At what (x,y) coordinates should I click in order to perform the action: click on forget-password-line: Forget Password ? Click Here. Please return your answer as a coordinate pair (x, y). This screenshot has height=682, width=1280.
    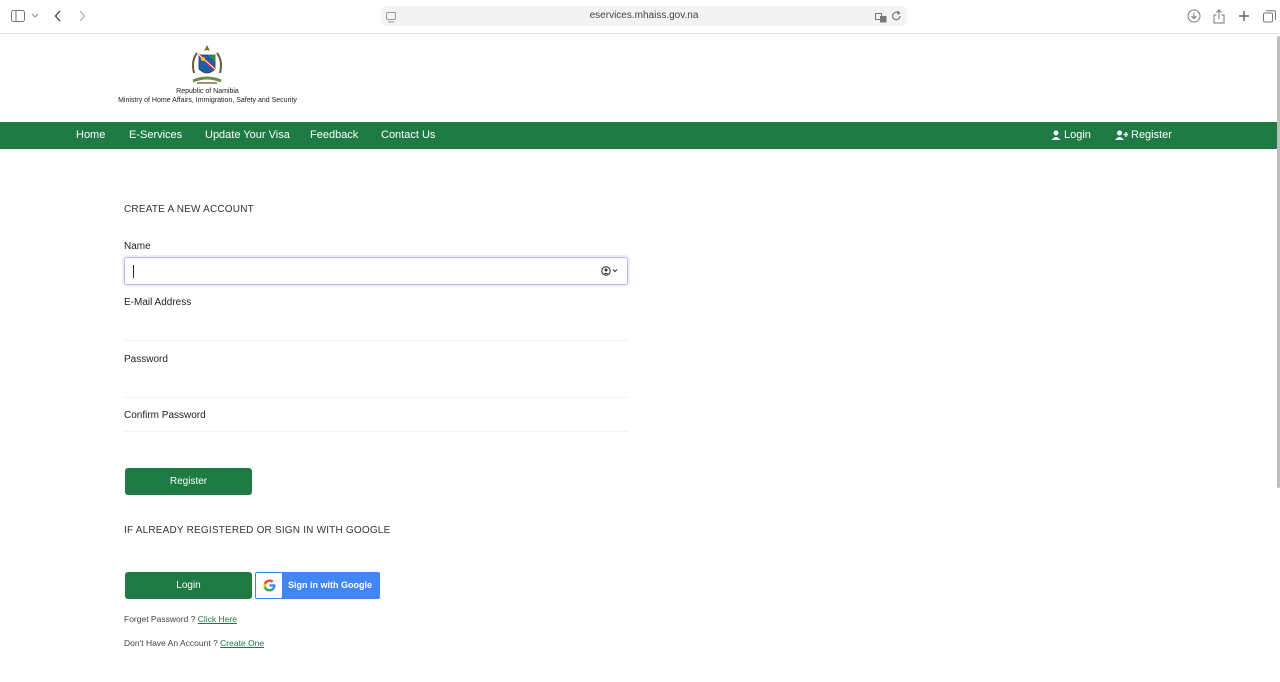
    Looking at the image, I should click on (180, 619).